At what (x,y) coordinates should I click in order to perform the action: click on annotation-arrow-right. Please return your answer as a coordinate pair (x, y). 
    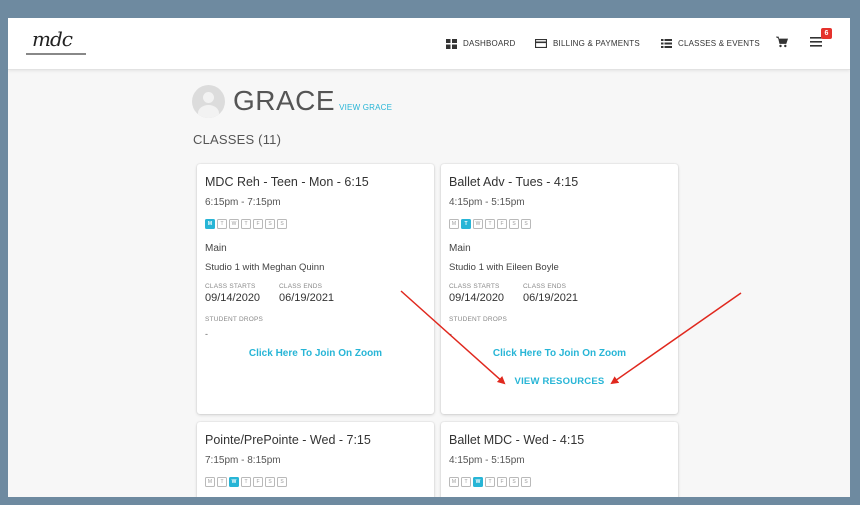
    Looking at the image, I should click on (676, 338).